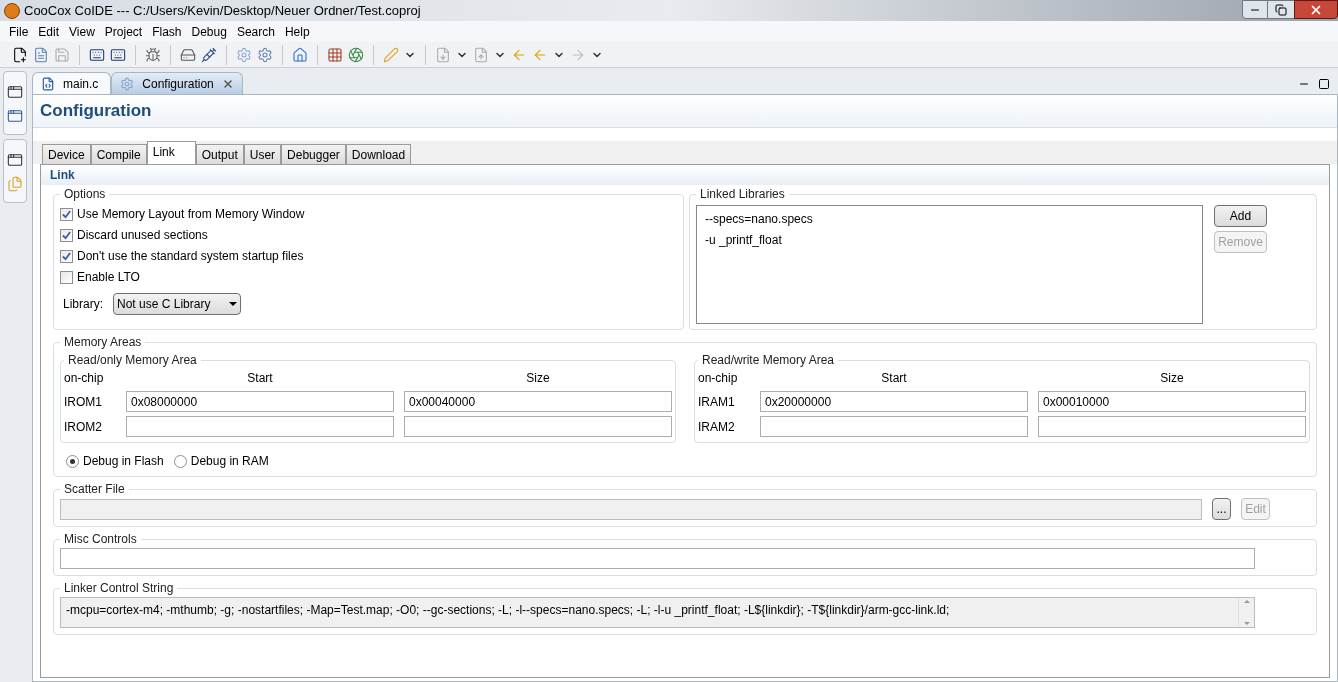  I want to click on drive-icon, so click(188, 54).